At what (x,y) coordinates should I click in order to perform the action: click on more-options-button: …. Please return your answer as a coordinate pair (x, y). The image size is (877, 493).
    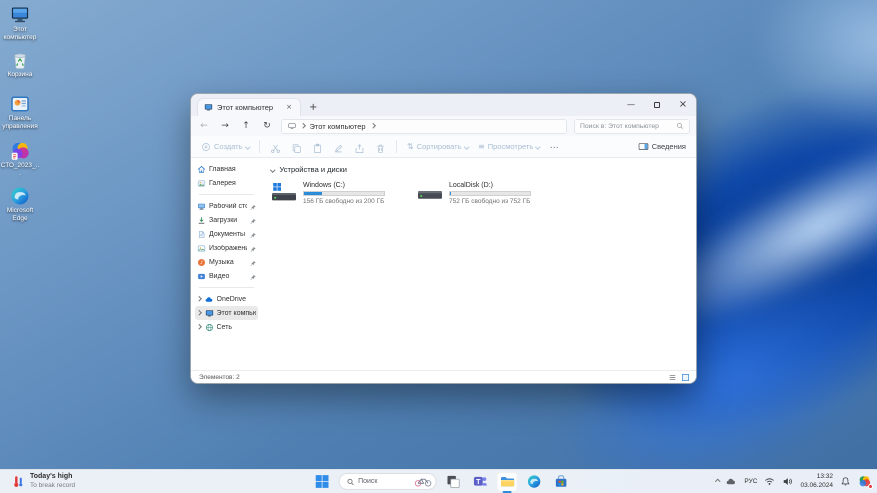
    Looking at the image, I should click on (554, 146).